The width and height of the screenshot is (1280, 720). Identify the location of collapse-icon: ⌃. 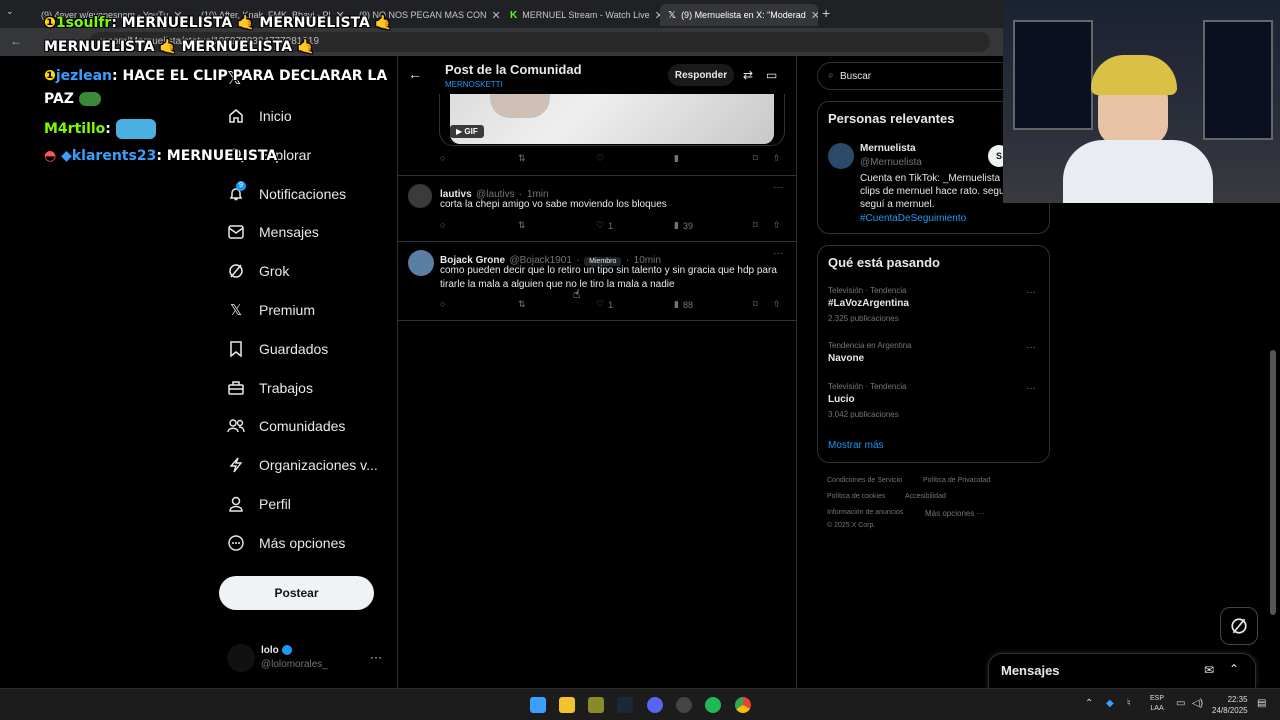
(1234, 669).